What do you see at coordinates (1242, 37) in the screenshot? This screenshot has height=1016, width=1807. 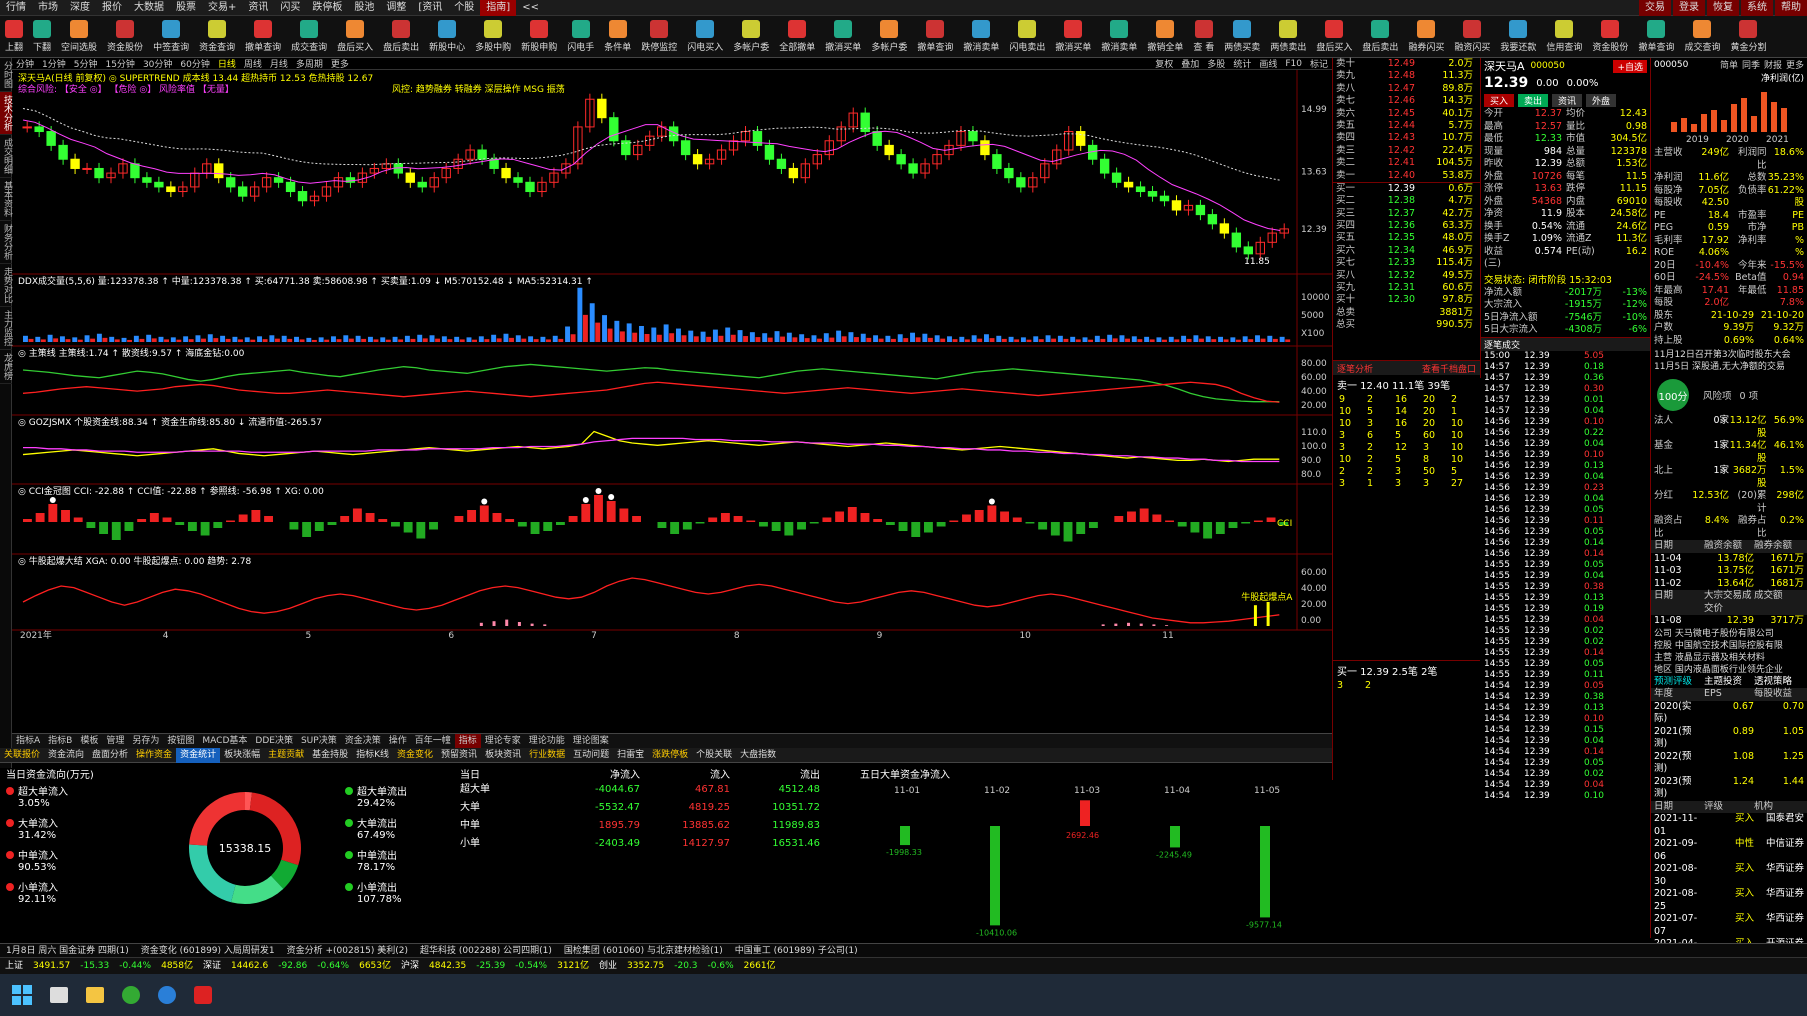 I see `toolbar-button: 两债买卖` at bounding box center [1242, 37].